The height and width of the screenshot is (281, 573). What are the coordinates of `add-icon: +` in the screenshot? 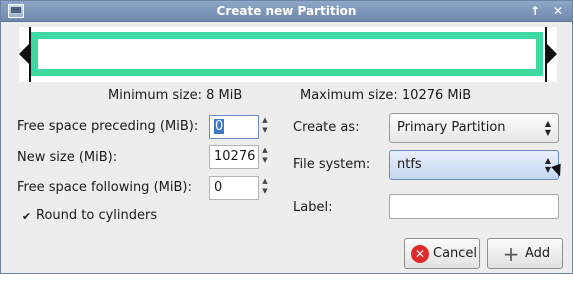 It's located at (511, 254).